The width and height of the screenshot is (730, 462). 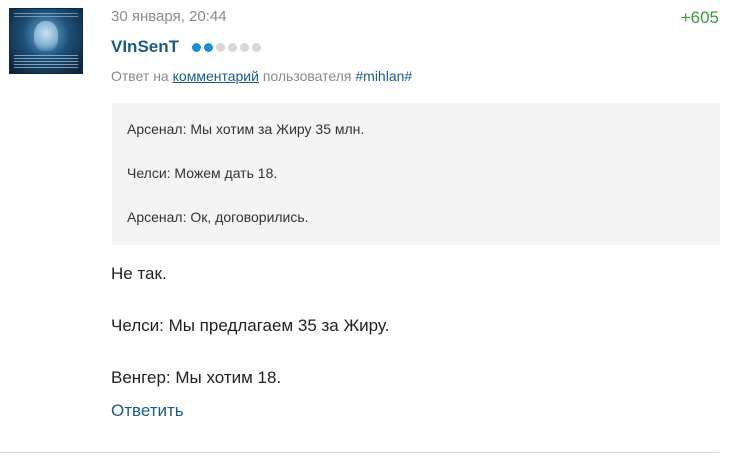 What do you see at coordinates (307, 76) in the screenshot?
I see `reply-middle-text: пользователя` at bounding box center [307, 76].